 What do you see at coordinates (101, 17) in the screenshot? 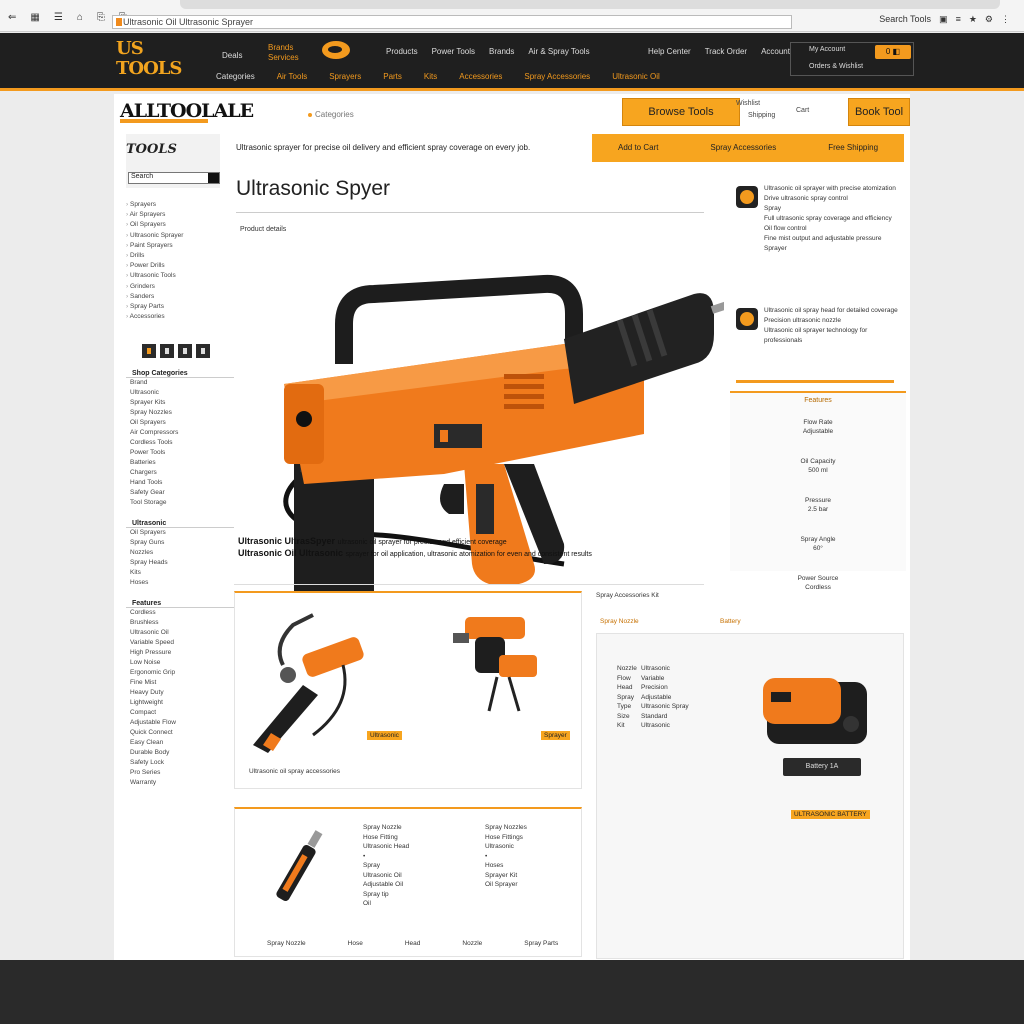
I see `copy-icon: ⎘` at bounding box center [101, 17].